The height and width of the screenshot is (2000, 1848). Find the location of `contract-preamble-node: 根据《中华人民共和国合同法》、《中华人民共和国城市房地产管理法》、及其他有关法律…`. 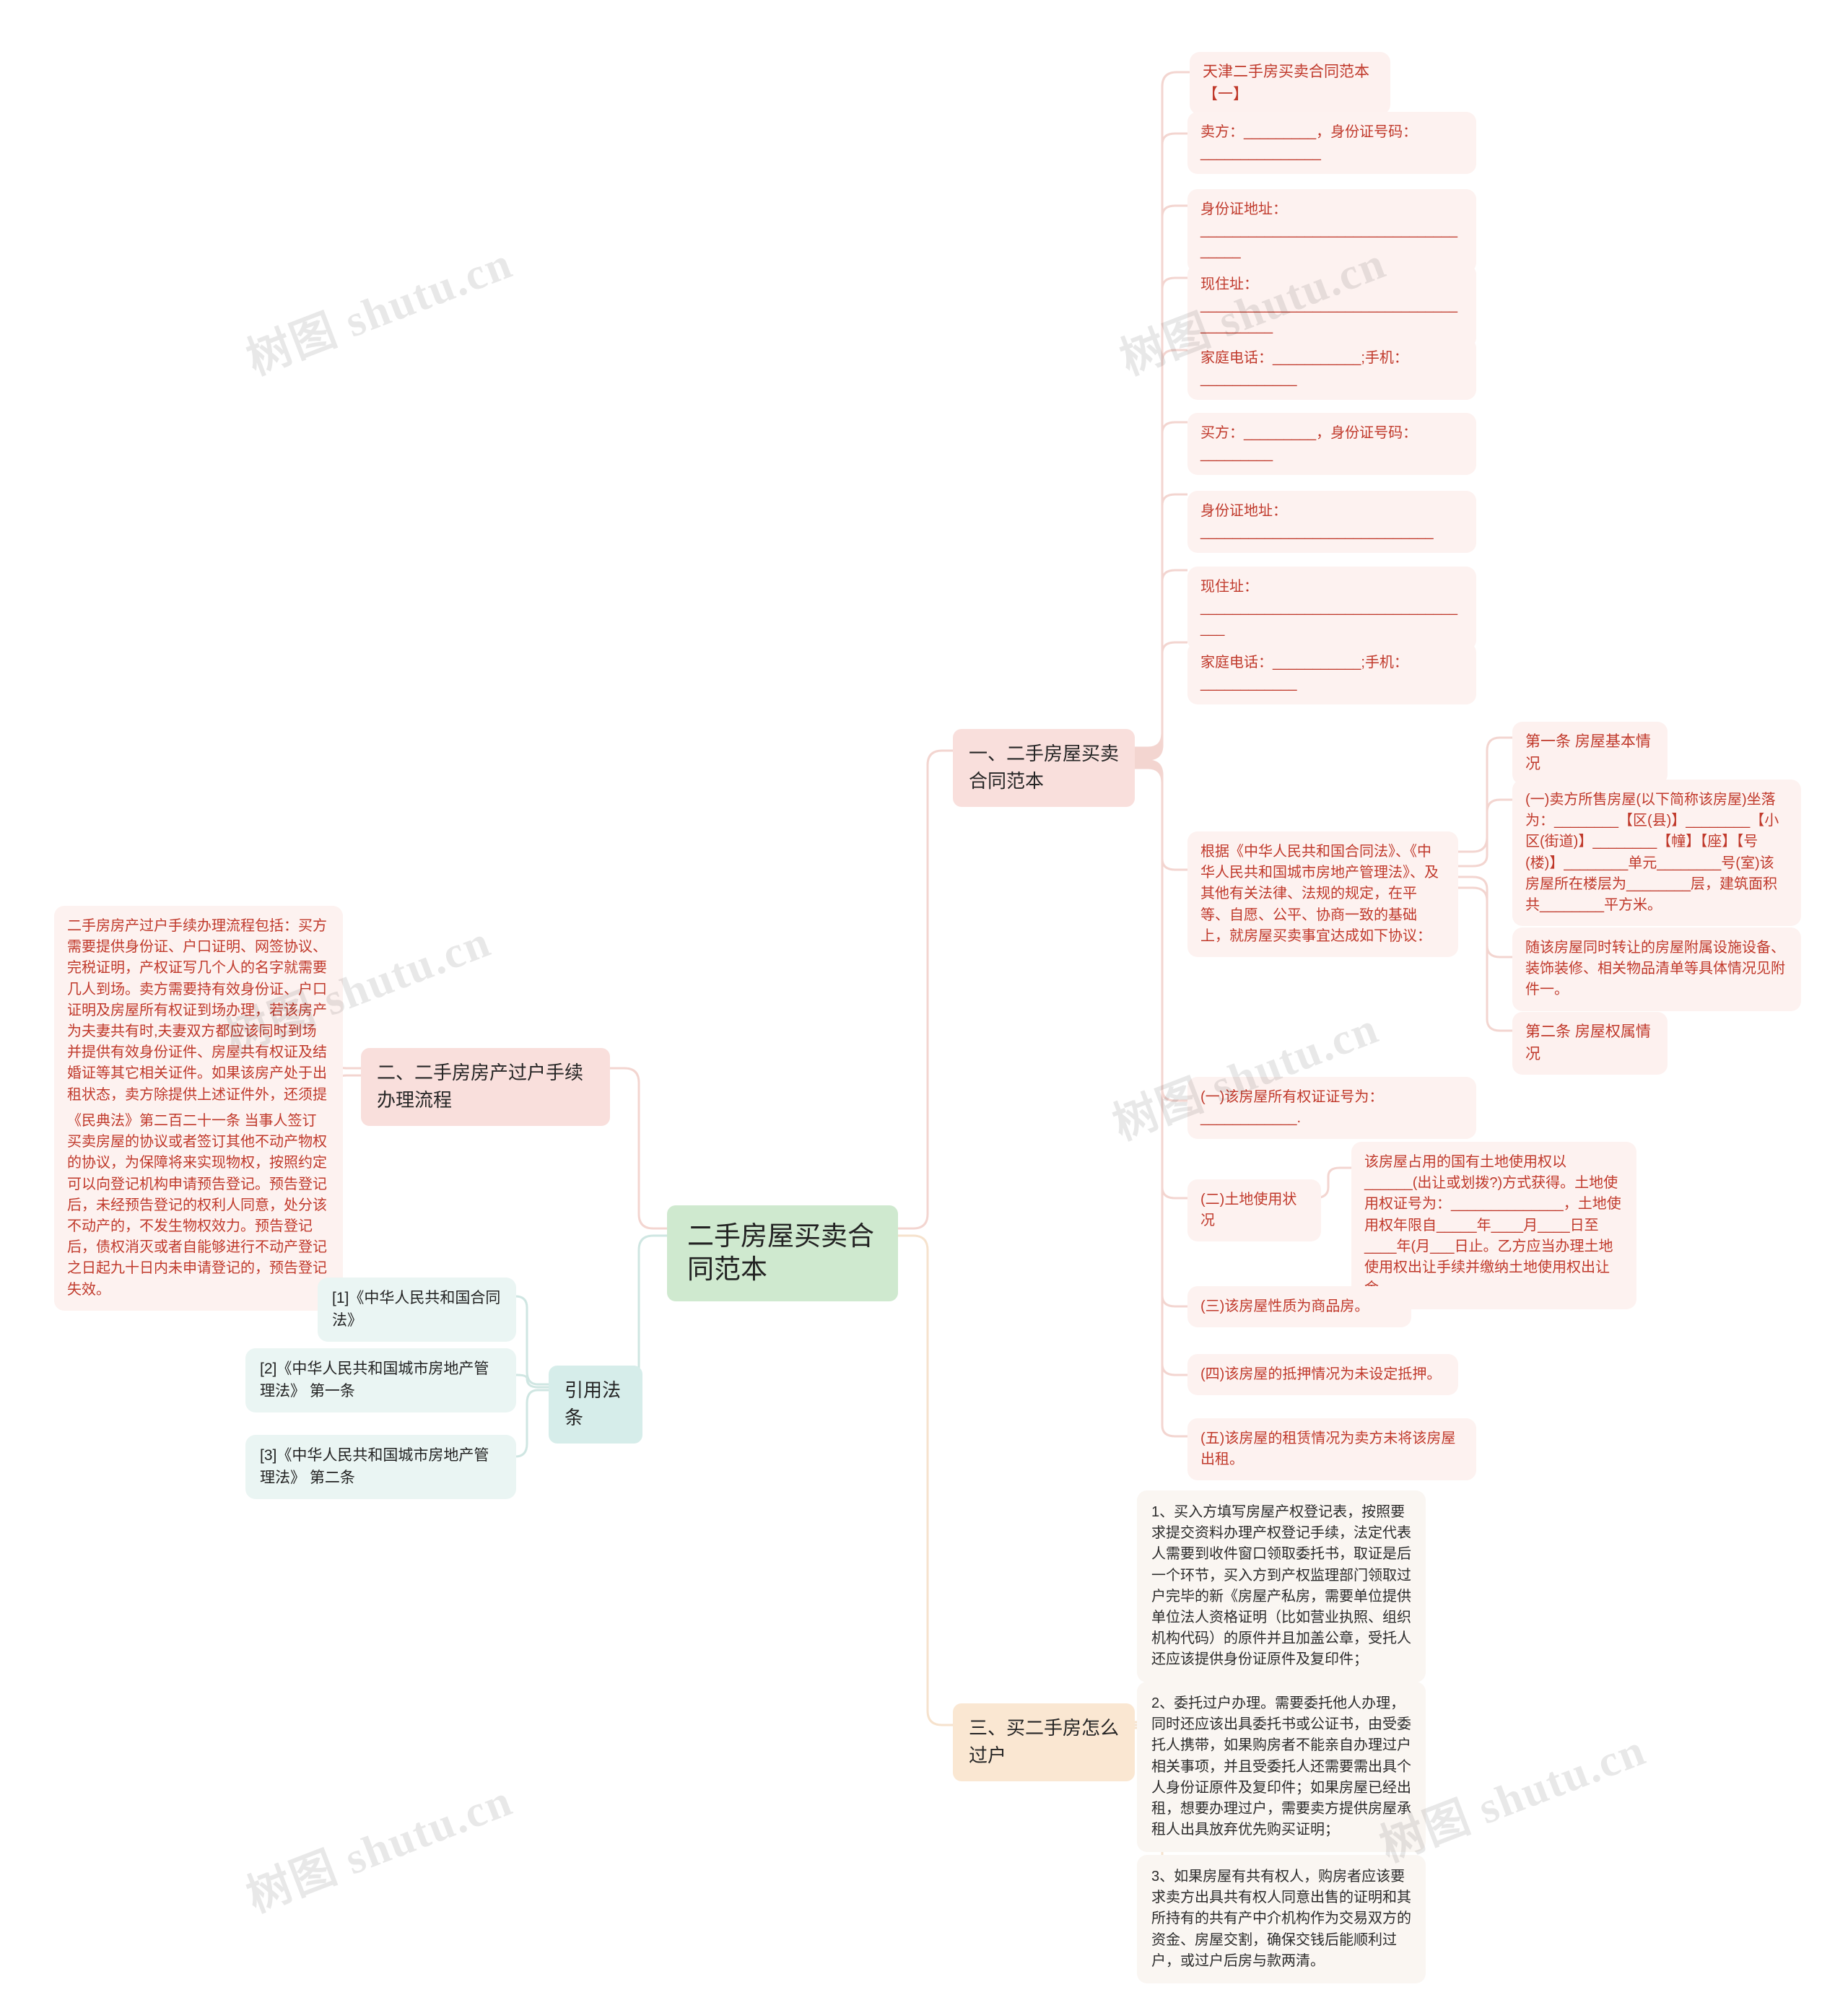

contract-preamble-node: 根据《中华人民共和国合同法》、《中华人民共和国城市房地产管理法》、及其他有关法律… is located at coordinates (1322, 894).